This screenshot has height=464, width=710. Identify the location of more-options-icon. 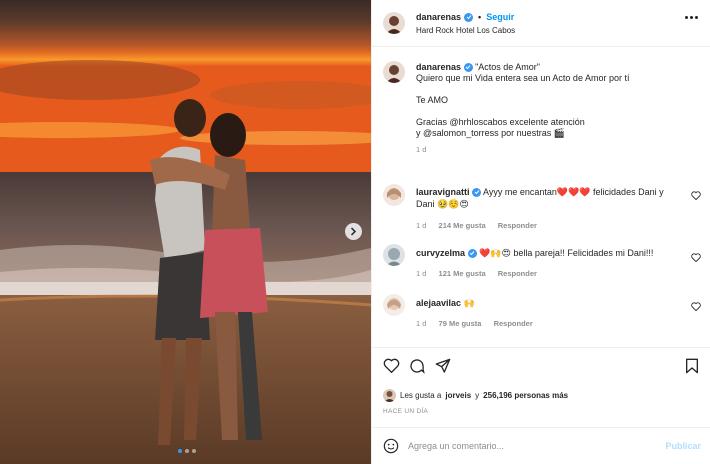
(691, 17).